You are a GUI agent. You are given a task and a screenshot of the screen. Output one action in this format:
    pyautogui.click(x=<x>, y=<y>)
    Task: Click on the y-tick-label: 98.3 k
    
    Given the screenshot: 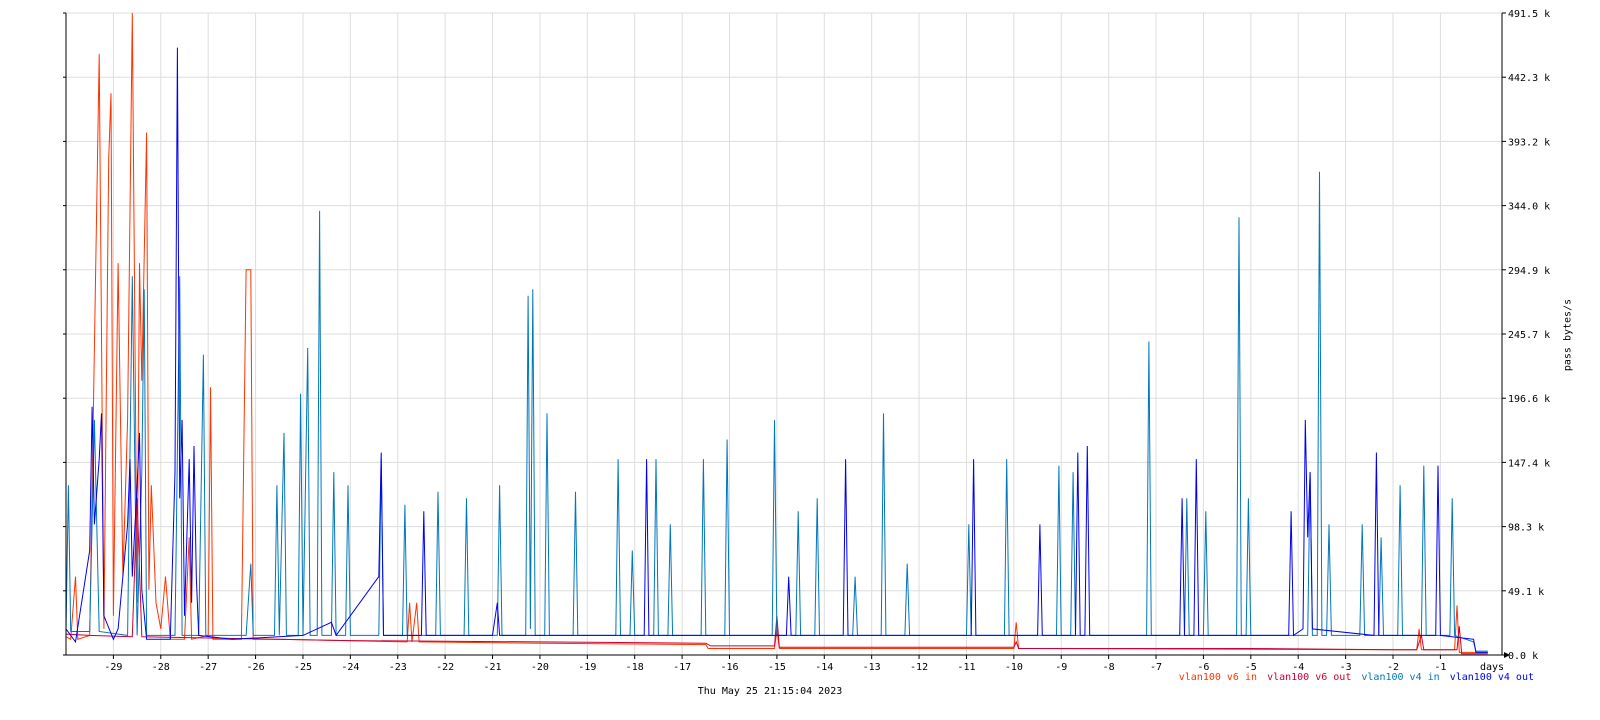 What is the action you would take?
    pyautogui.click(x=1526, y=528)
    